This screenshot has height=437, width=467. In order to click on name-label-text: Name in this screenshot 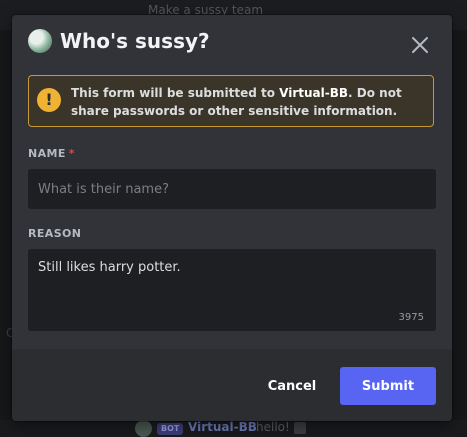, I will do `click(47, 153)`.